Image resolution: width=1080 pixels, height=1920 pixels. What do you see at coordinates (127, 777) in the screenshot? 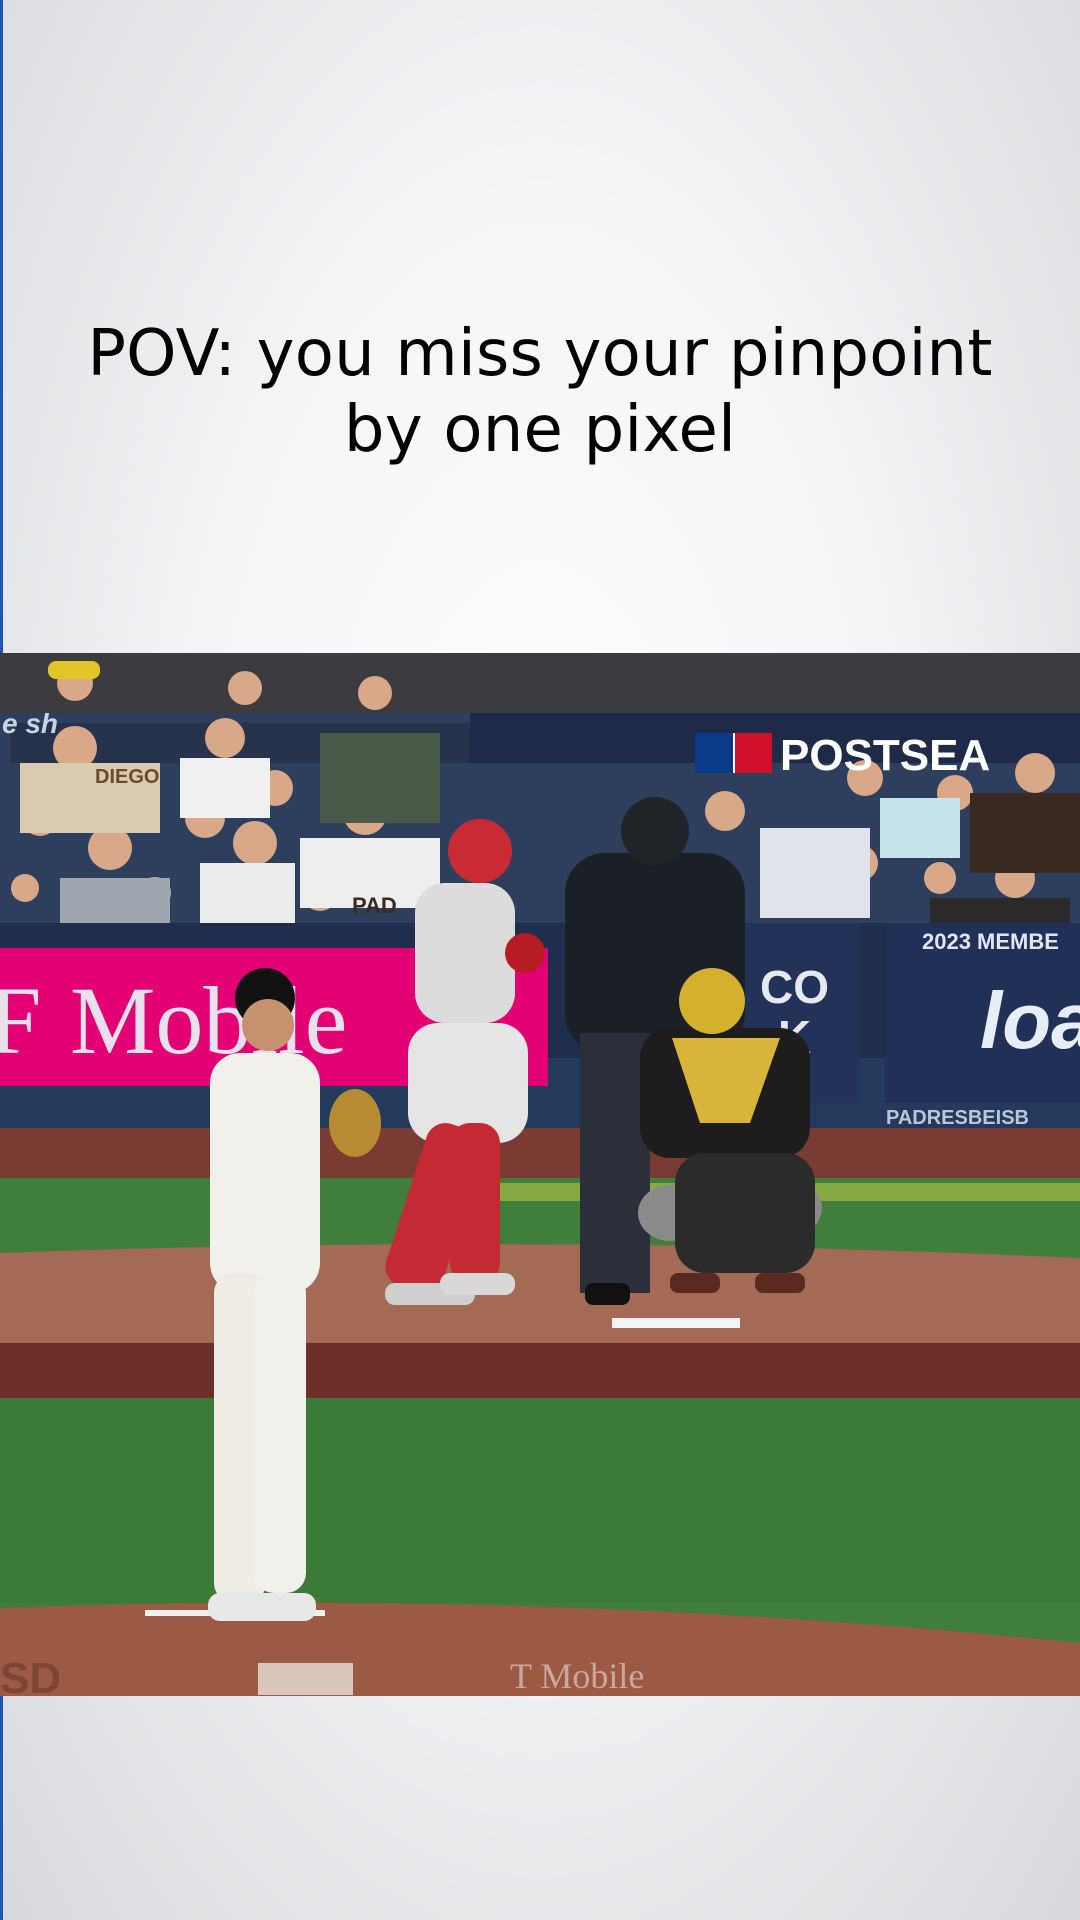
I see `fan-shirt-text: DIEGO` at bounding box center [127, 777].